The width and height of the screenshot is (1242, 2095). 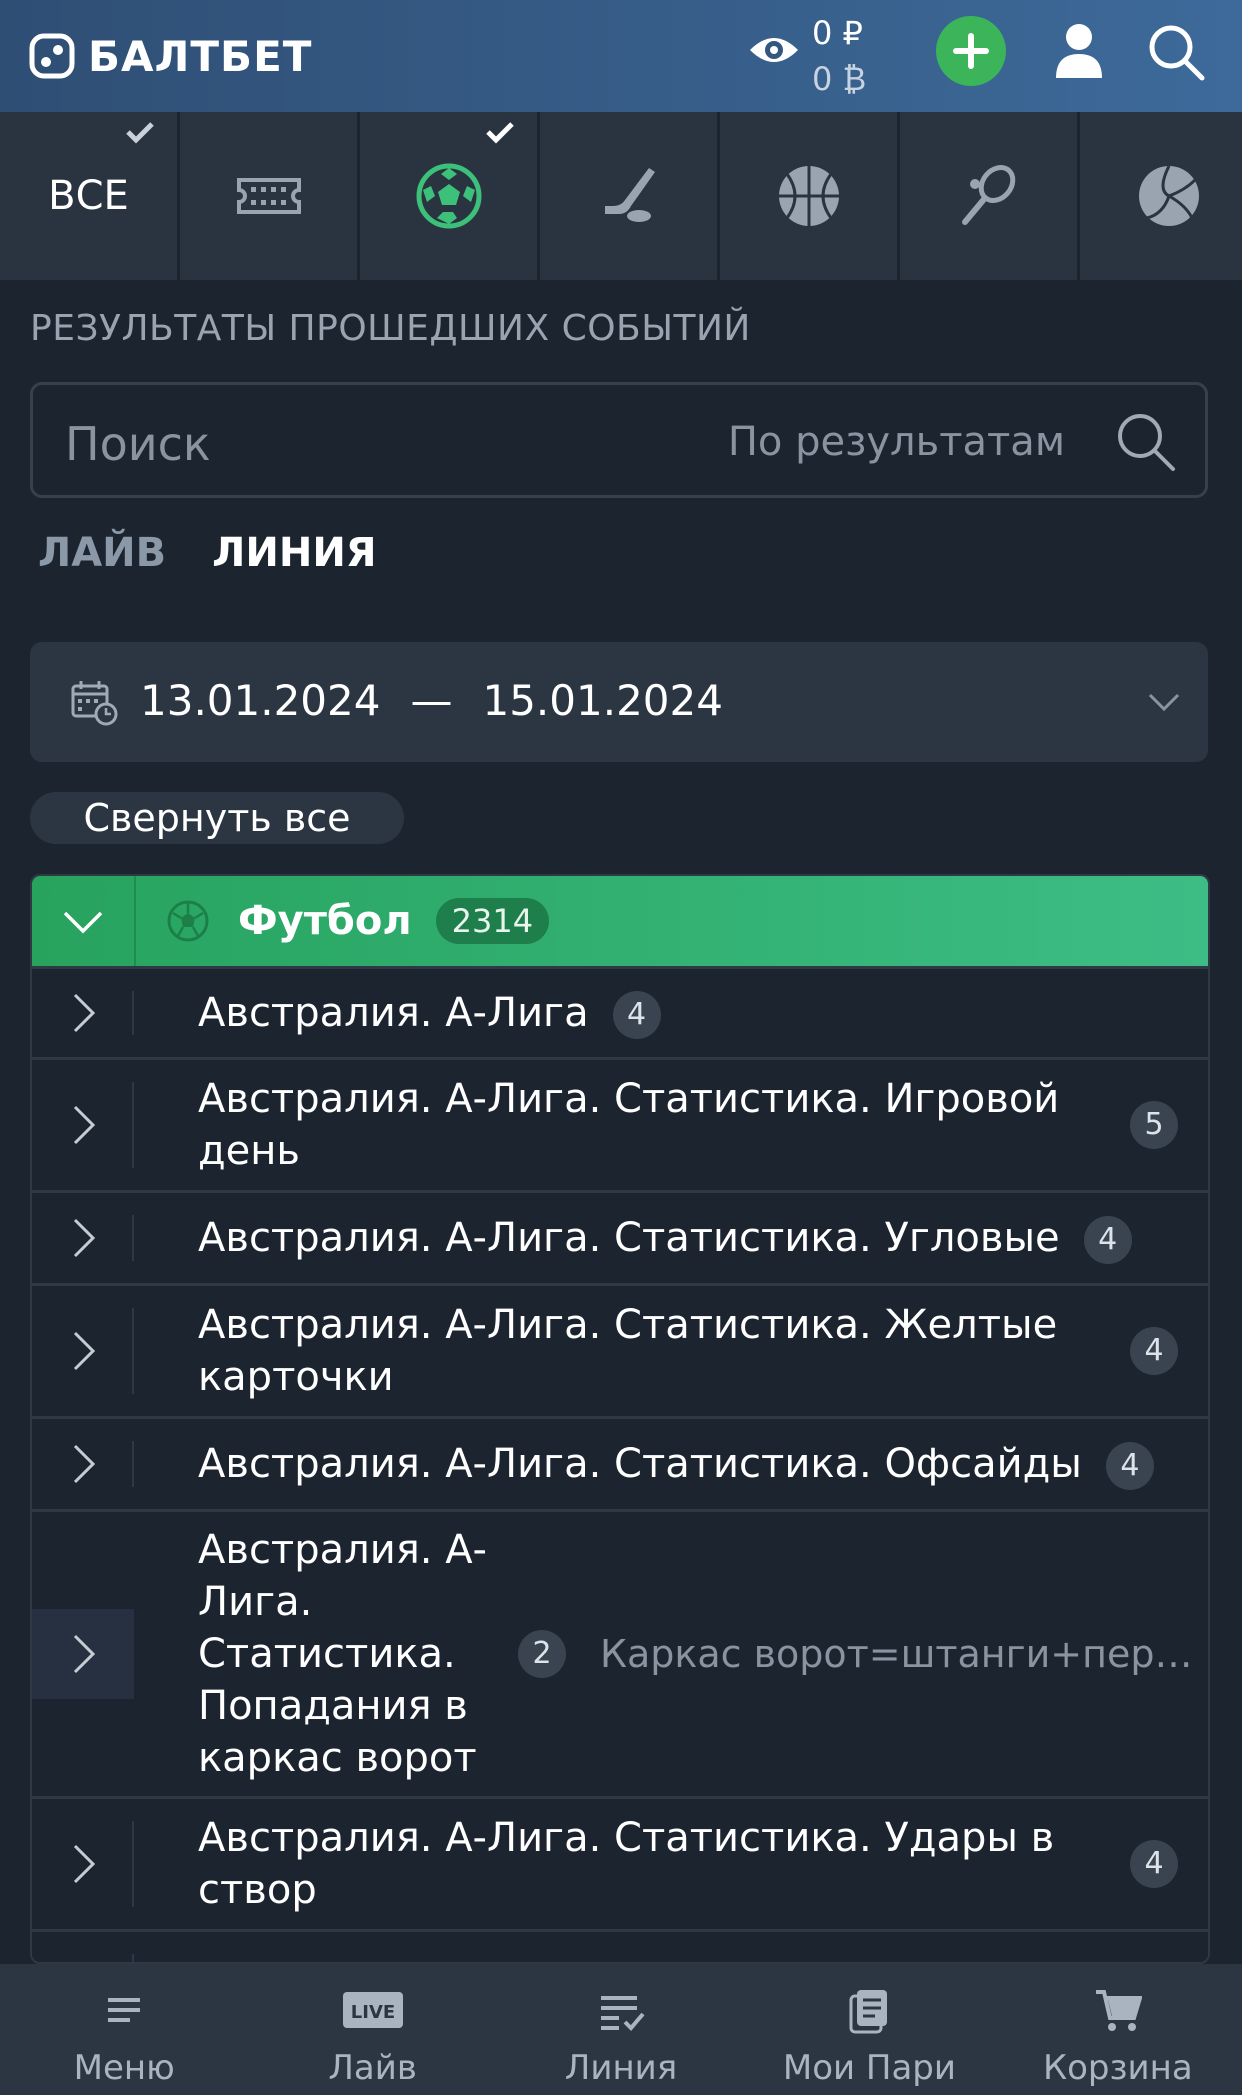 I want to click on nav-cart: Корзина, so click(x=1118, y=2029).